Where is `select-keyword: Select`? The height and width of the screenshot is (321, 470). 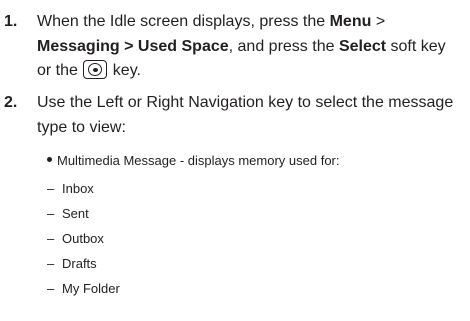 select-keyword: Select is located at coordinates (362, 46).